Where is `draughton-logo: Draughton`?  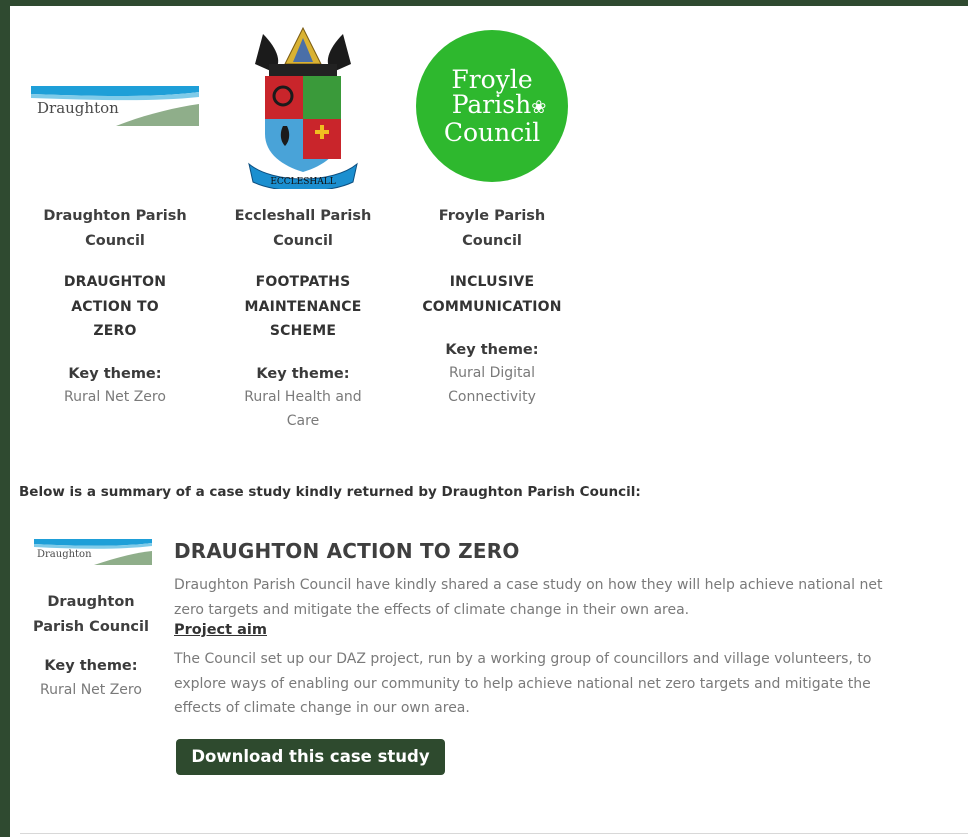 draughton-logo: Draughton is located at coordinates (115, 106).